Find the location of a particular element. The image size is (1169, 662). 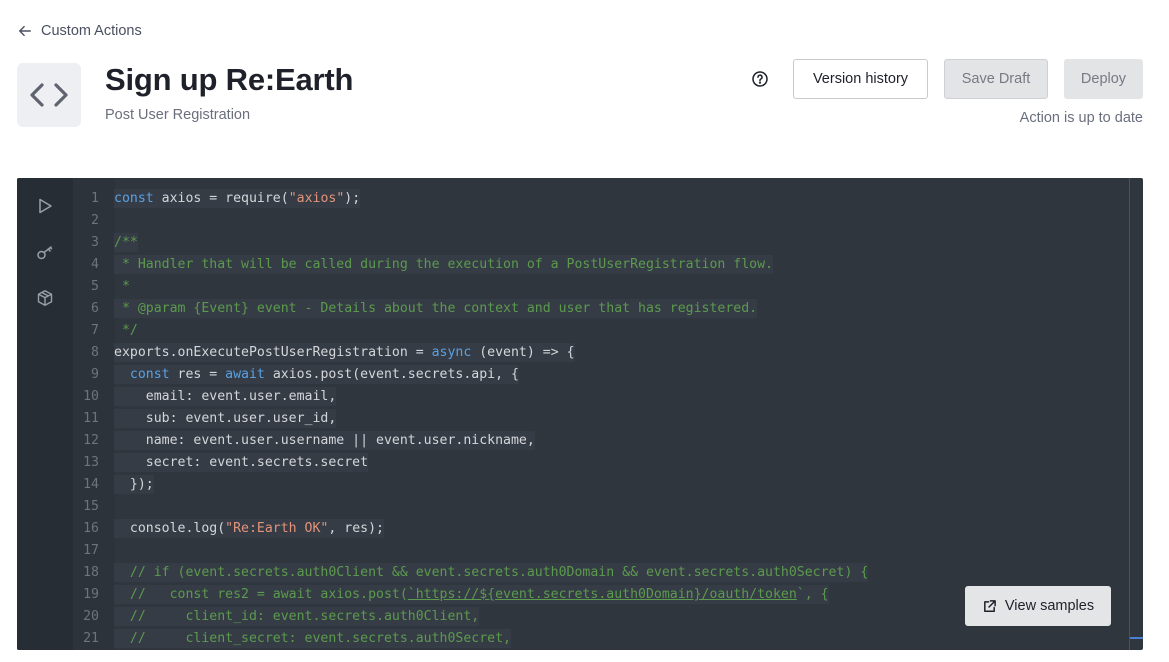

code-token: `, { is located at coordinates (812, 594).